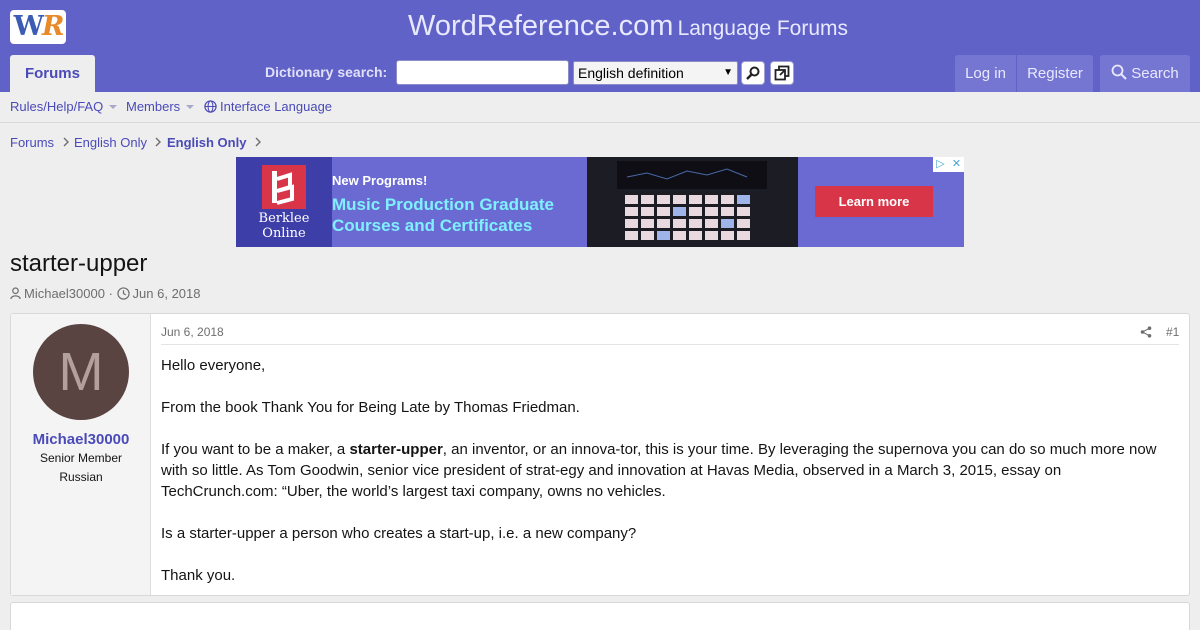 Image resolution: width=1200 pixels, height=630 pixels. What do you see at coordinates (160, 106) in the screenshot?
I see `subnav-members: Members` at bounding box center [160, 106].